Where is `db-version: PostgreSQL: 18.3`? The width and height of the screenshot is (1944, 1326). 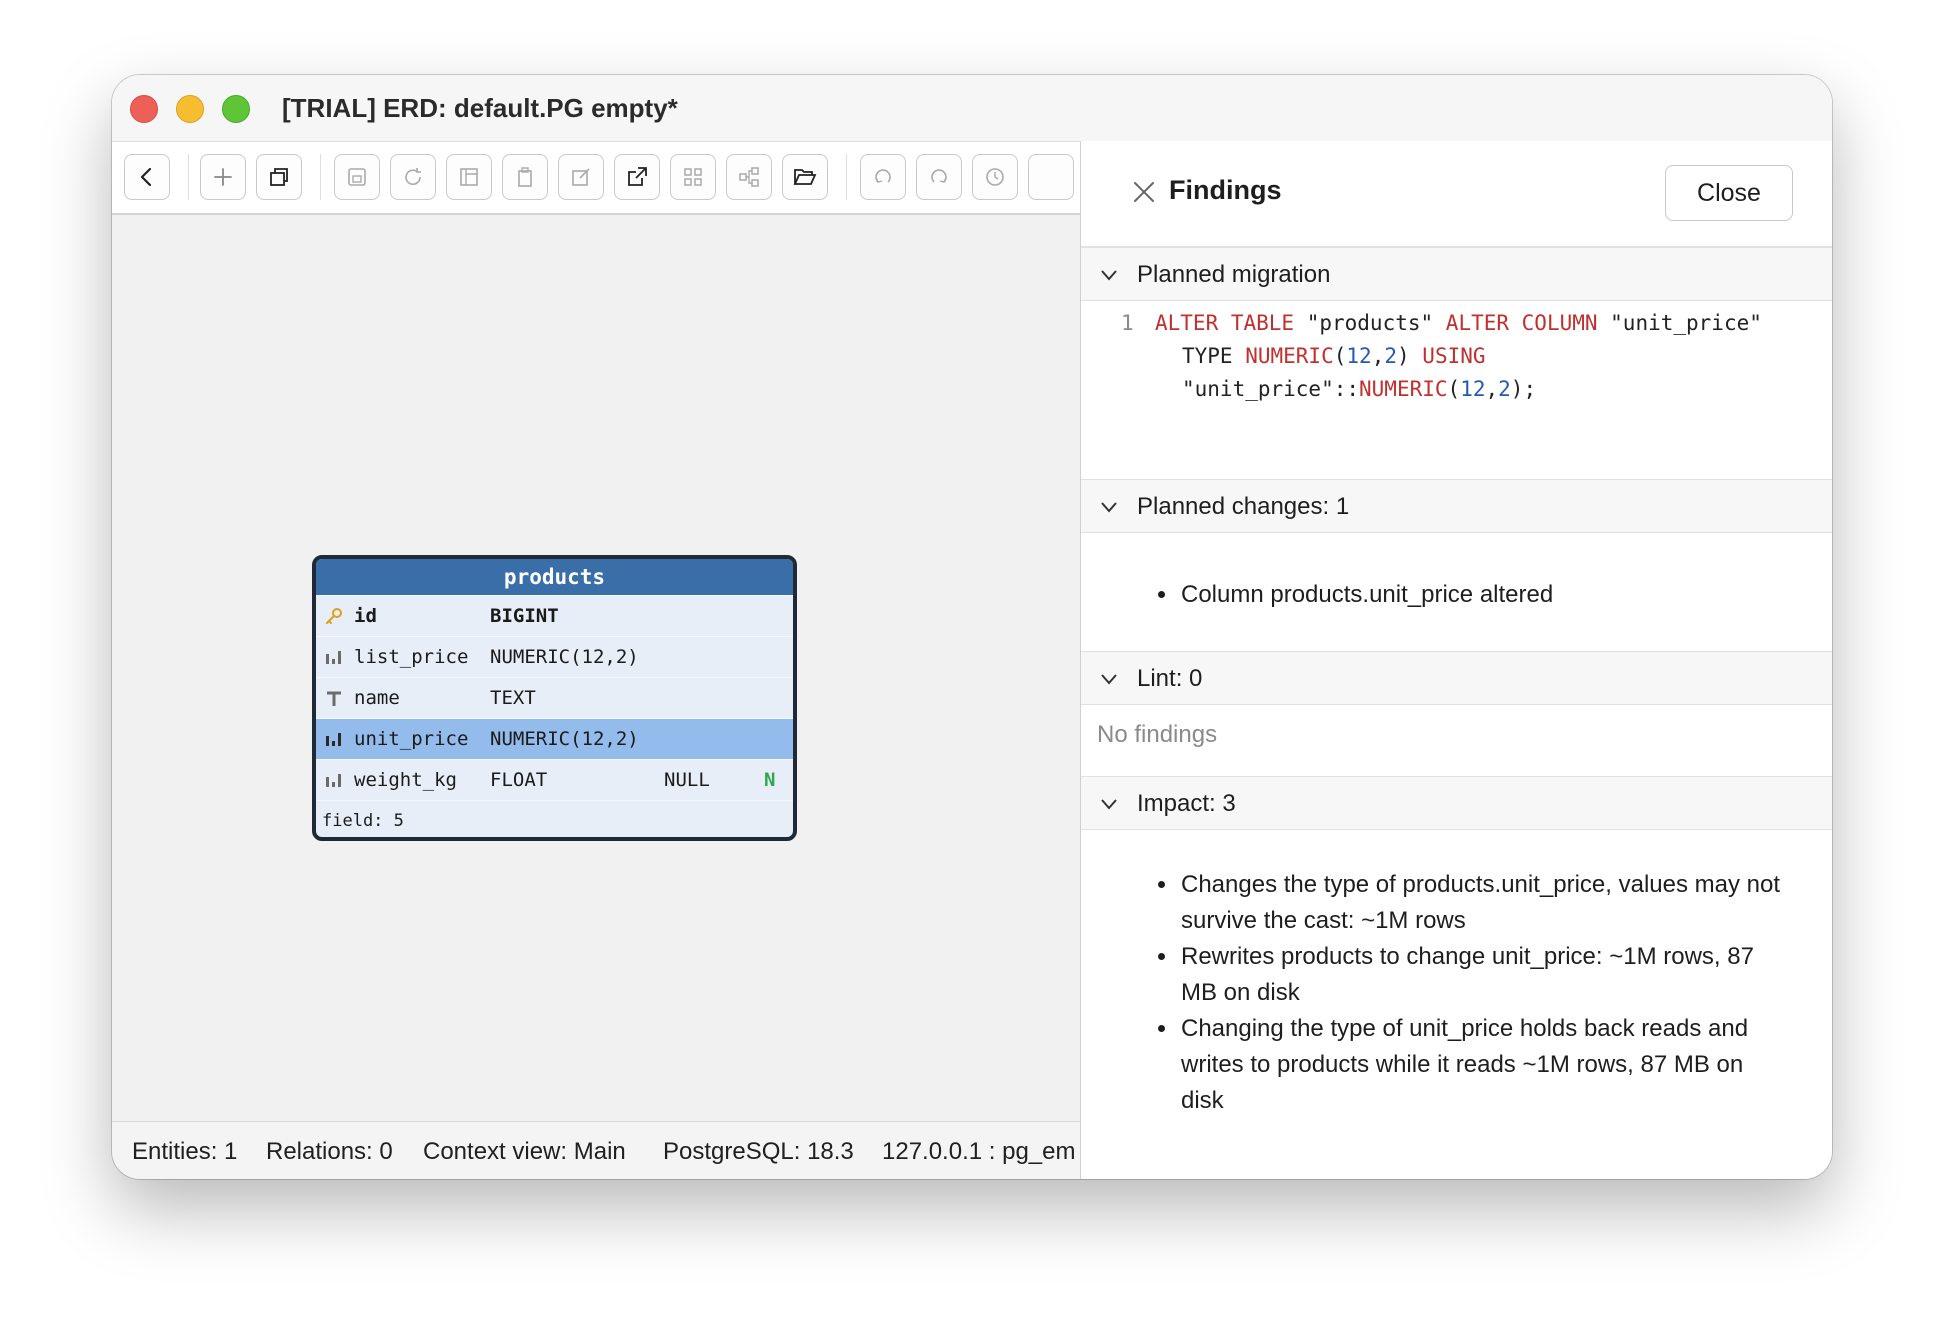
db-version: PostgreSQL: 18.3 is located at coordinates (758, 1151).